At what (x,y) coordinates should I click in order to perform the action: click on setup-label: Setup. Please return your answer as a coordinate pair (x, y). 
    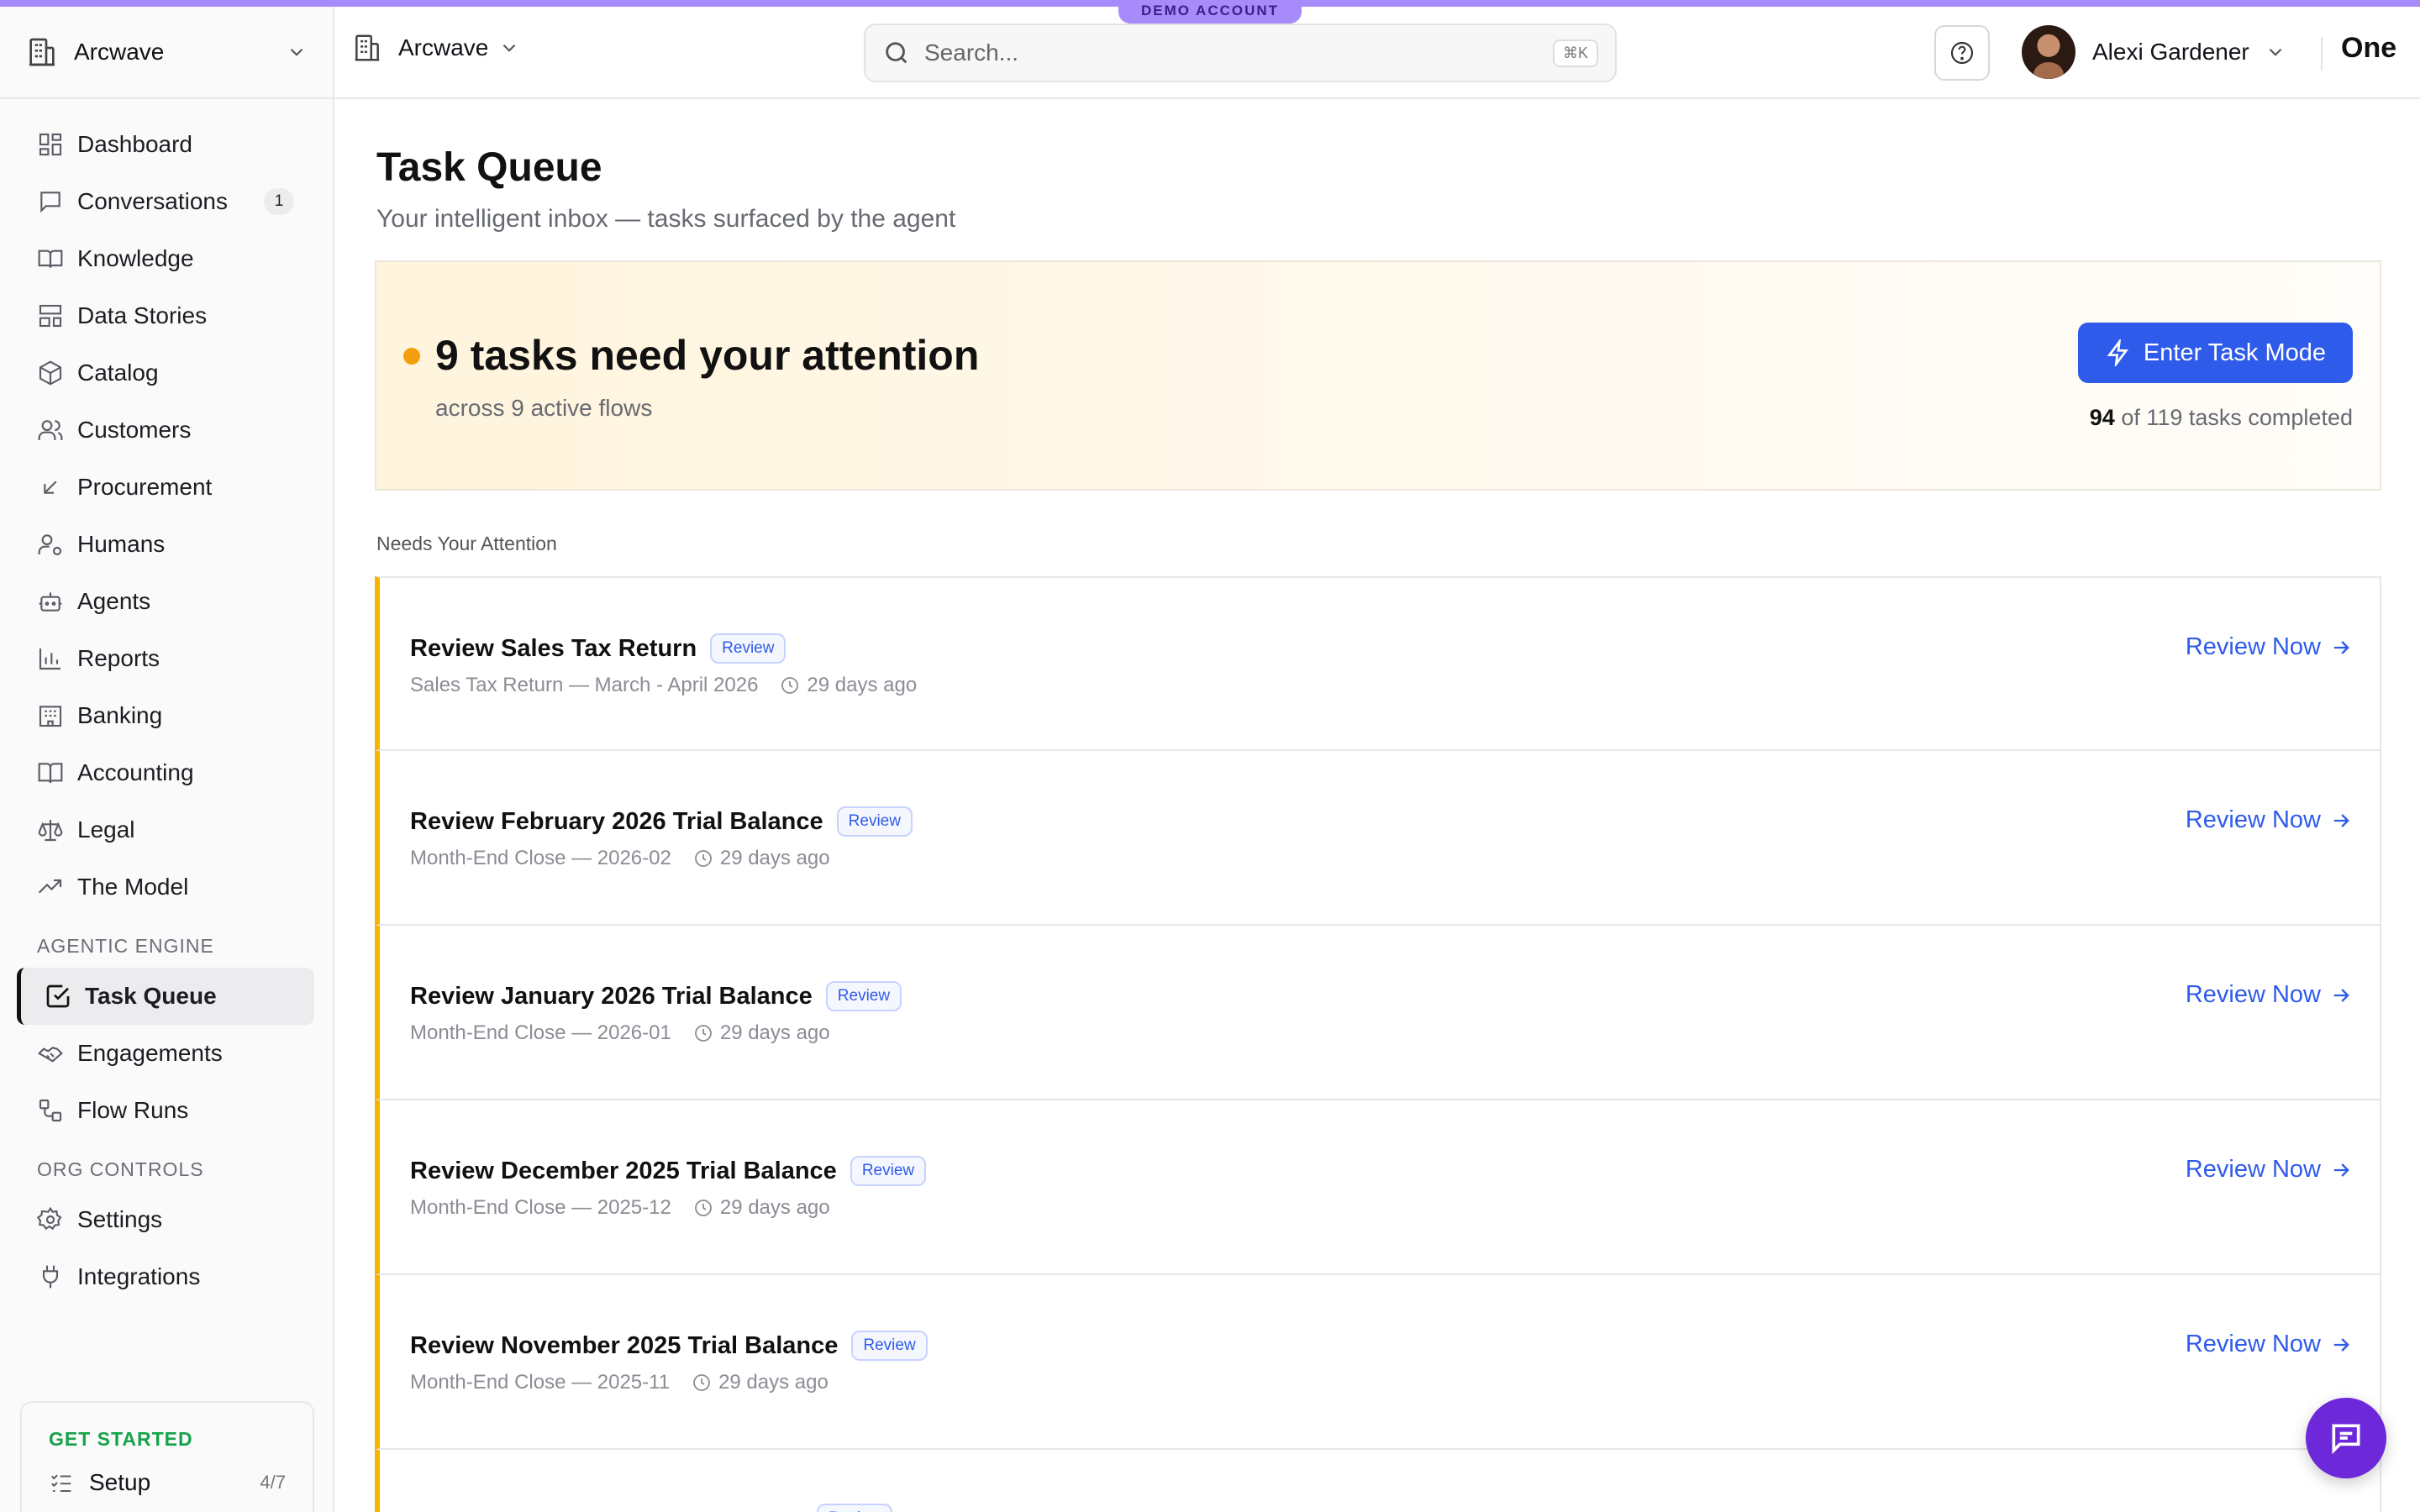
    Looking at the image, I should click on (120, 1482).